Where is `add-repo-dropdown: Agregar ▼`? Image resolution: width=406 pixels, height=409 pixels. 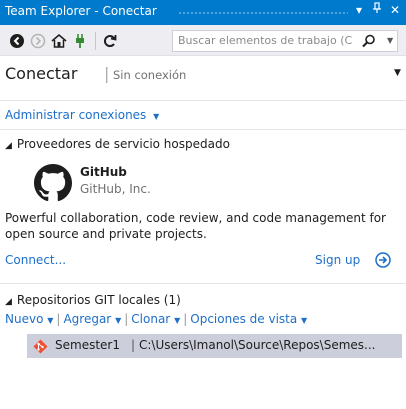 add-repo-dropdown: Agregar ▼ is located at coordinates (92, 319).